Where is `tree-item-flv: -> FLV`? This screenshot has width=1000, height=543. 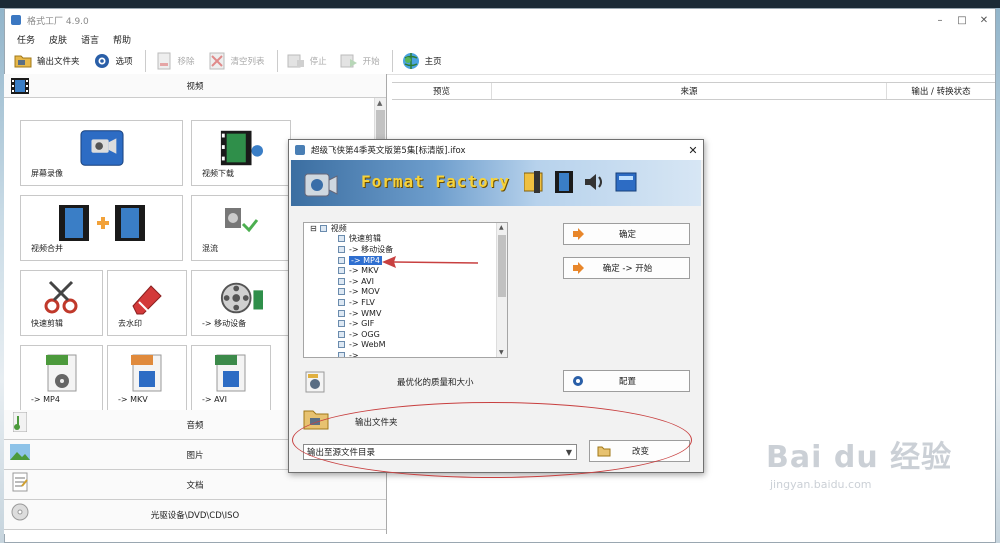
tree-item-flv: -> FLV is located at coordinates (405, 302).